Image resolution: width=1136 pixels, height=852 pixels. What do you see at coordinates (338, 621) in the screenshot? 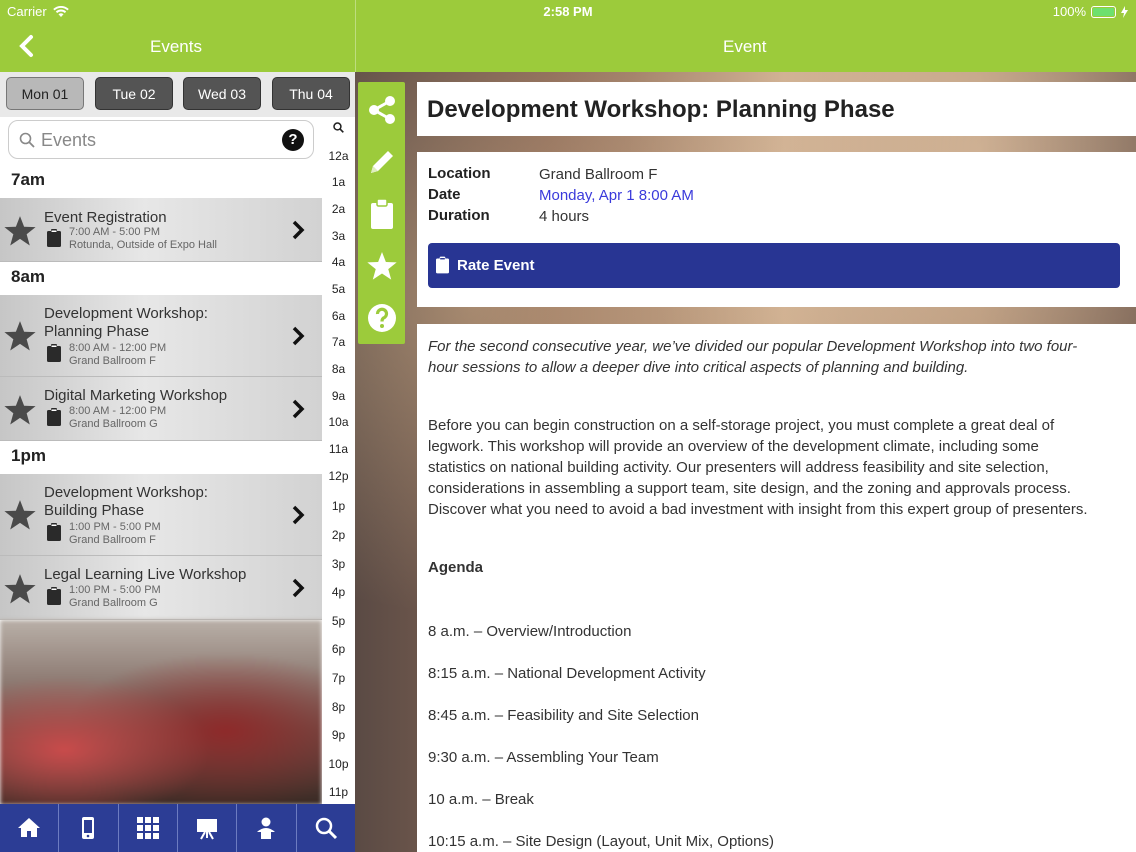
I see `index-item: 5p` at bounding box center [338, 621].